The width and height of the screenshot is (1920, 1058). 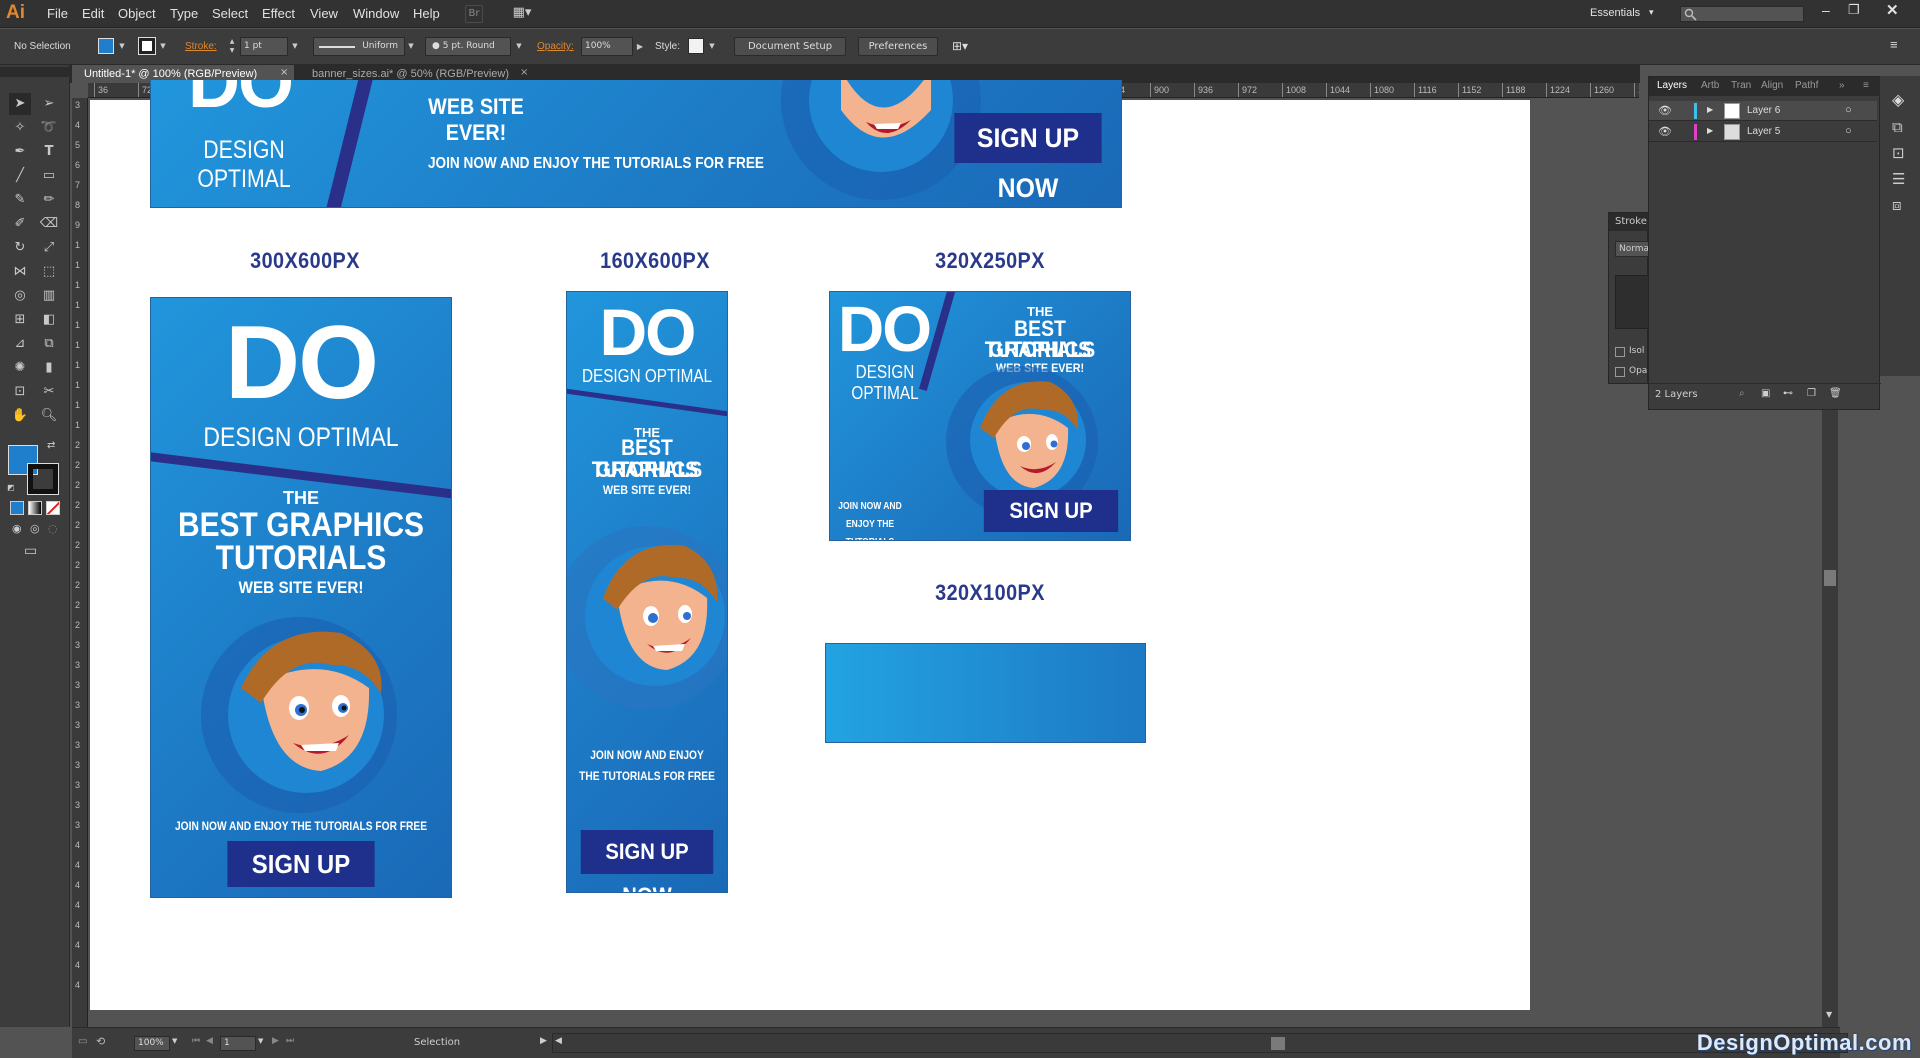 I want to click on column-graph-tool-icon: ▮, so click(x=49, y=368).